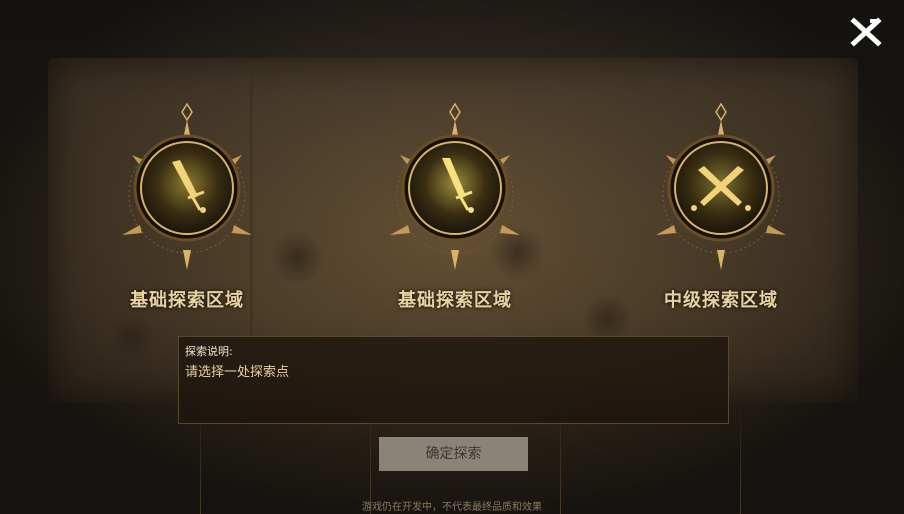  I want to click on explore-area-basic-1: 基础探索区域, so click(187, 205).